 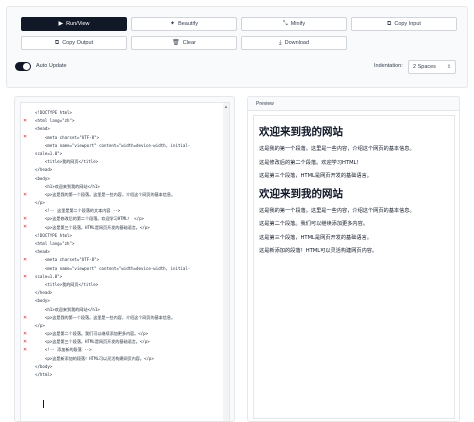 What do you see at coordinates (51, 66) in the screenshot?
I see `auto-update-label: Auto Update` at bounding box center [51, 66].